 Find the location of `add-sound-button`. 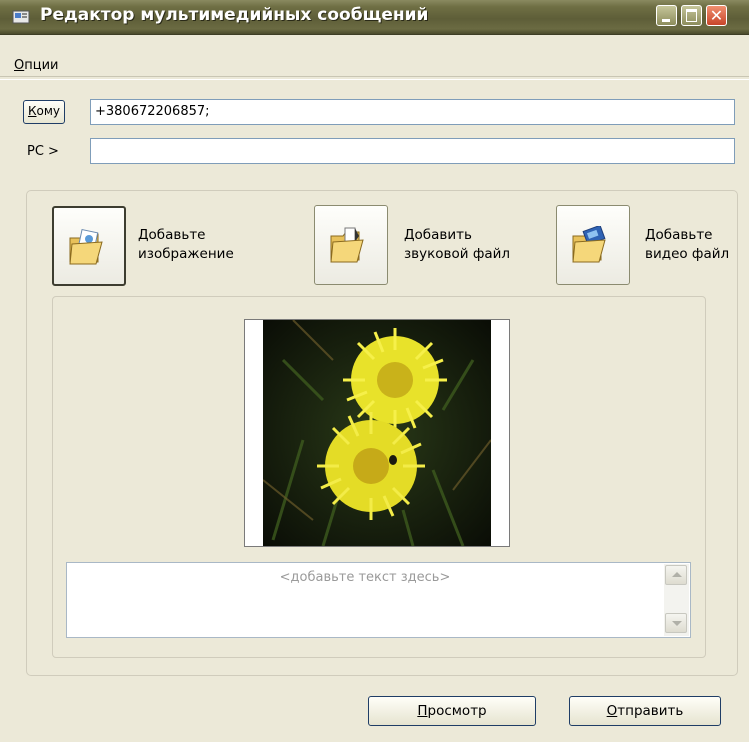

add-sound-button is located at coordinates (351, 245).